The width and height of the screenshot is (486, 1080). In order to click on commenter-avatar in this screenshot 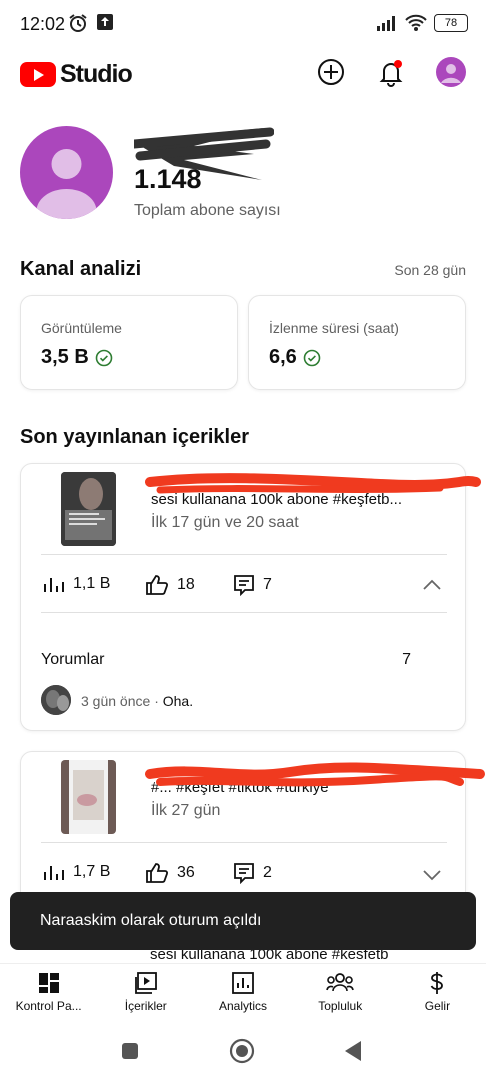, I will do `click(56, 700)`.